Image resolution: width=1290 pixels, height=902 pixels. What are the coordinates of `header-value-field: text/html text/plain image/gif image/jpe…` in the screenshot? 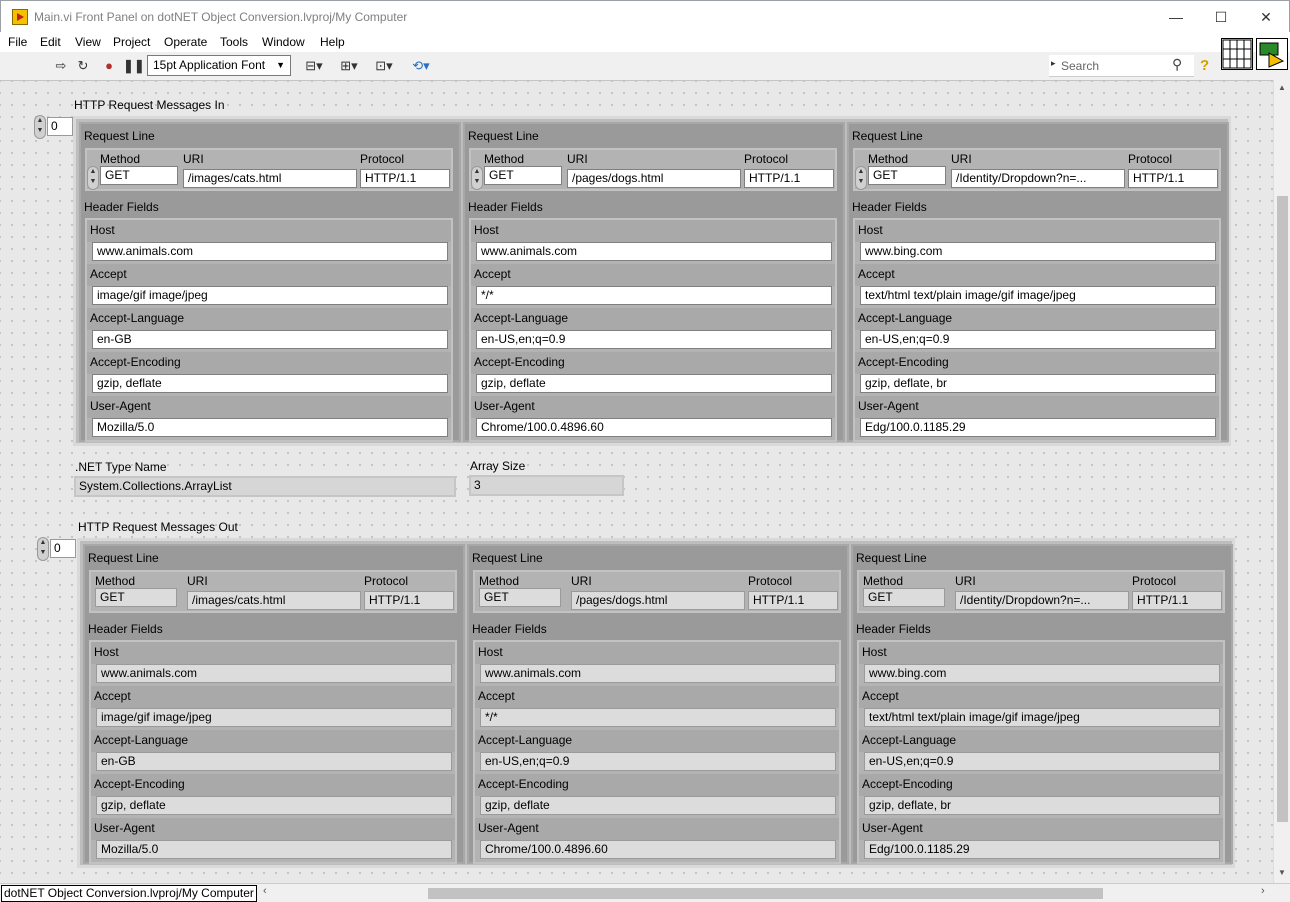 It's located at (1038, 295).